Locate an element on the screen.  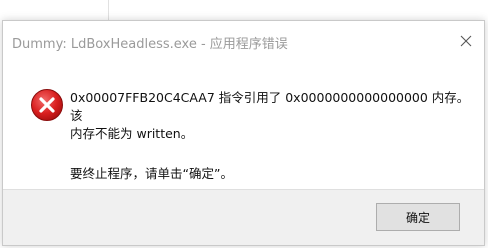
background-window-edge is located at coordinates (108, 10).